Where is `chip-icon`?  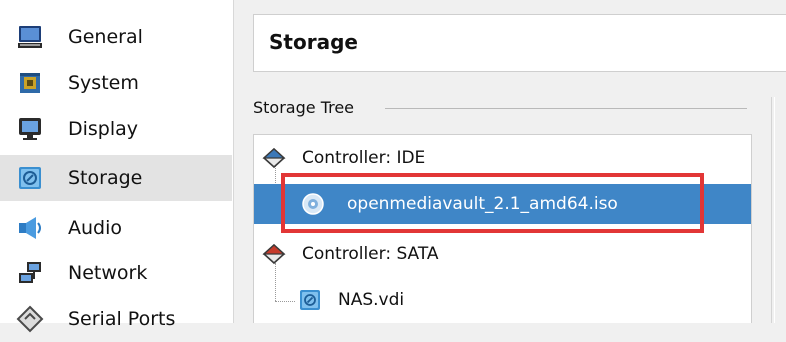 chip-icon is located at coordinates (30, 83).